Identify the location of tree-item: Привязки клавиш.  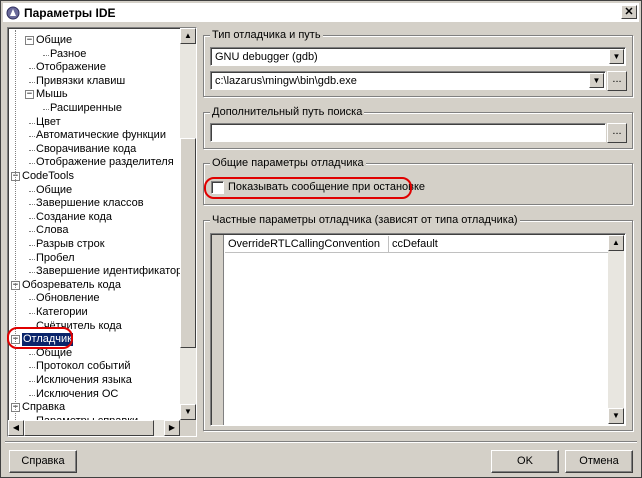
(80, 81).